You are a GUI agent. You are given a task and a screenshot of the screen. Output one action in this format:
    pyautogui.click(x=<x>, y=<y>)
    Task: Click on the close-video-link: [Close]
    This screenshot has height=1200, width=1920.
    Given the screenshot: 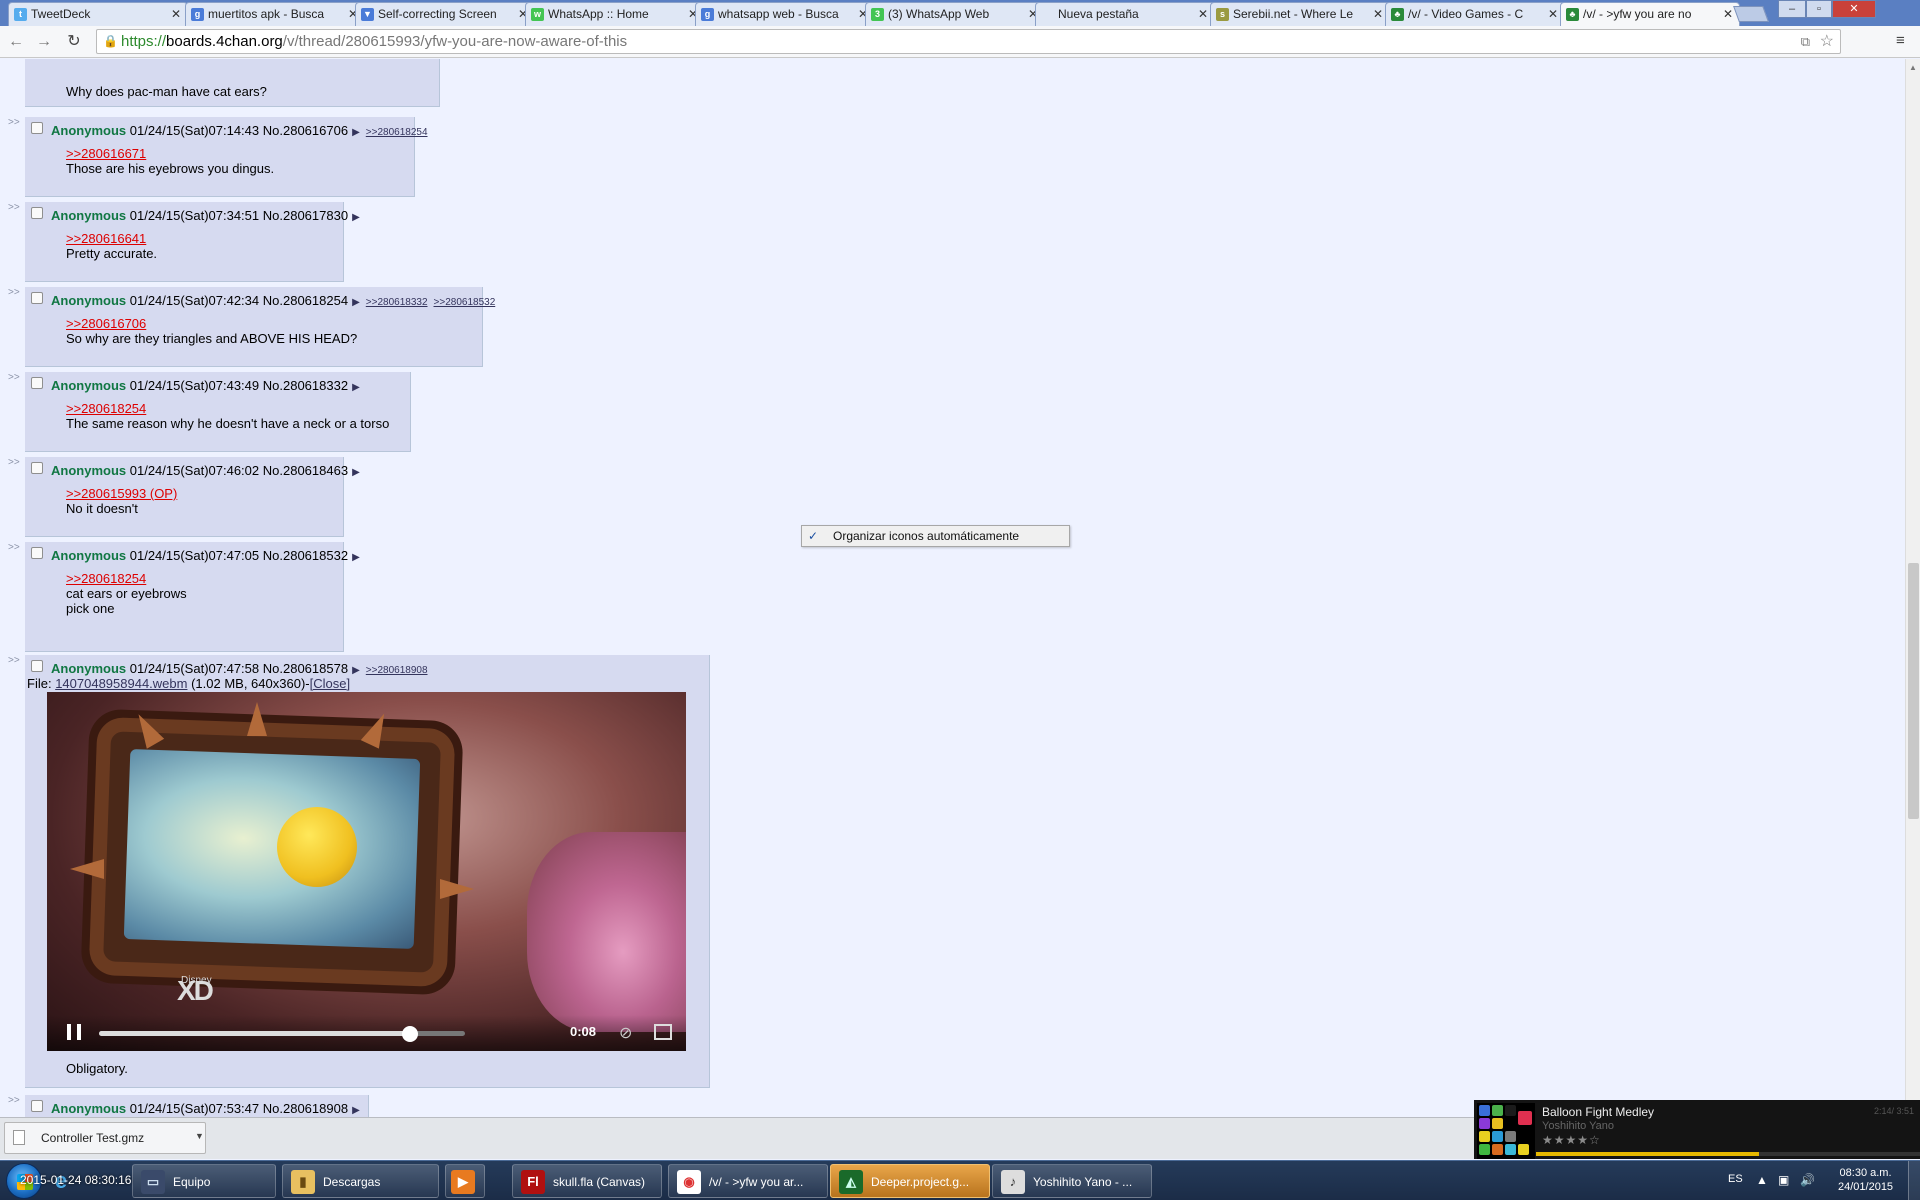 What is the action you would take?
    pyautogui.click(x=330, y=683)
    